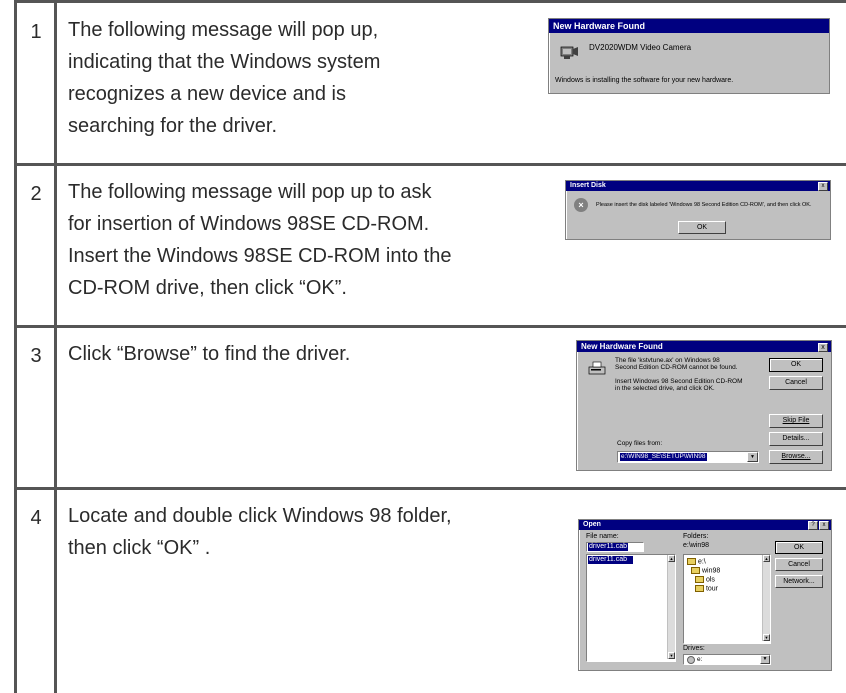 Image resolution: width=846 pixels, height=693 pixels. I want to click on help-button: ?, so click(813, 525).